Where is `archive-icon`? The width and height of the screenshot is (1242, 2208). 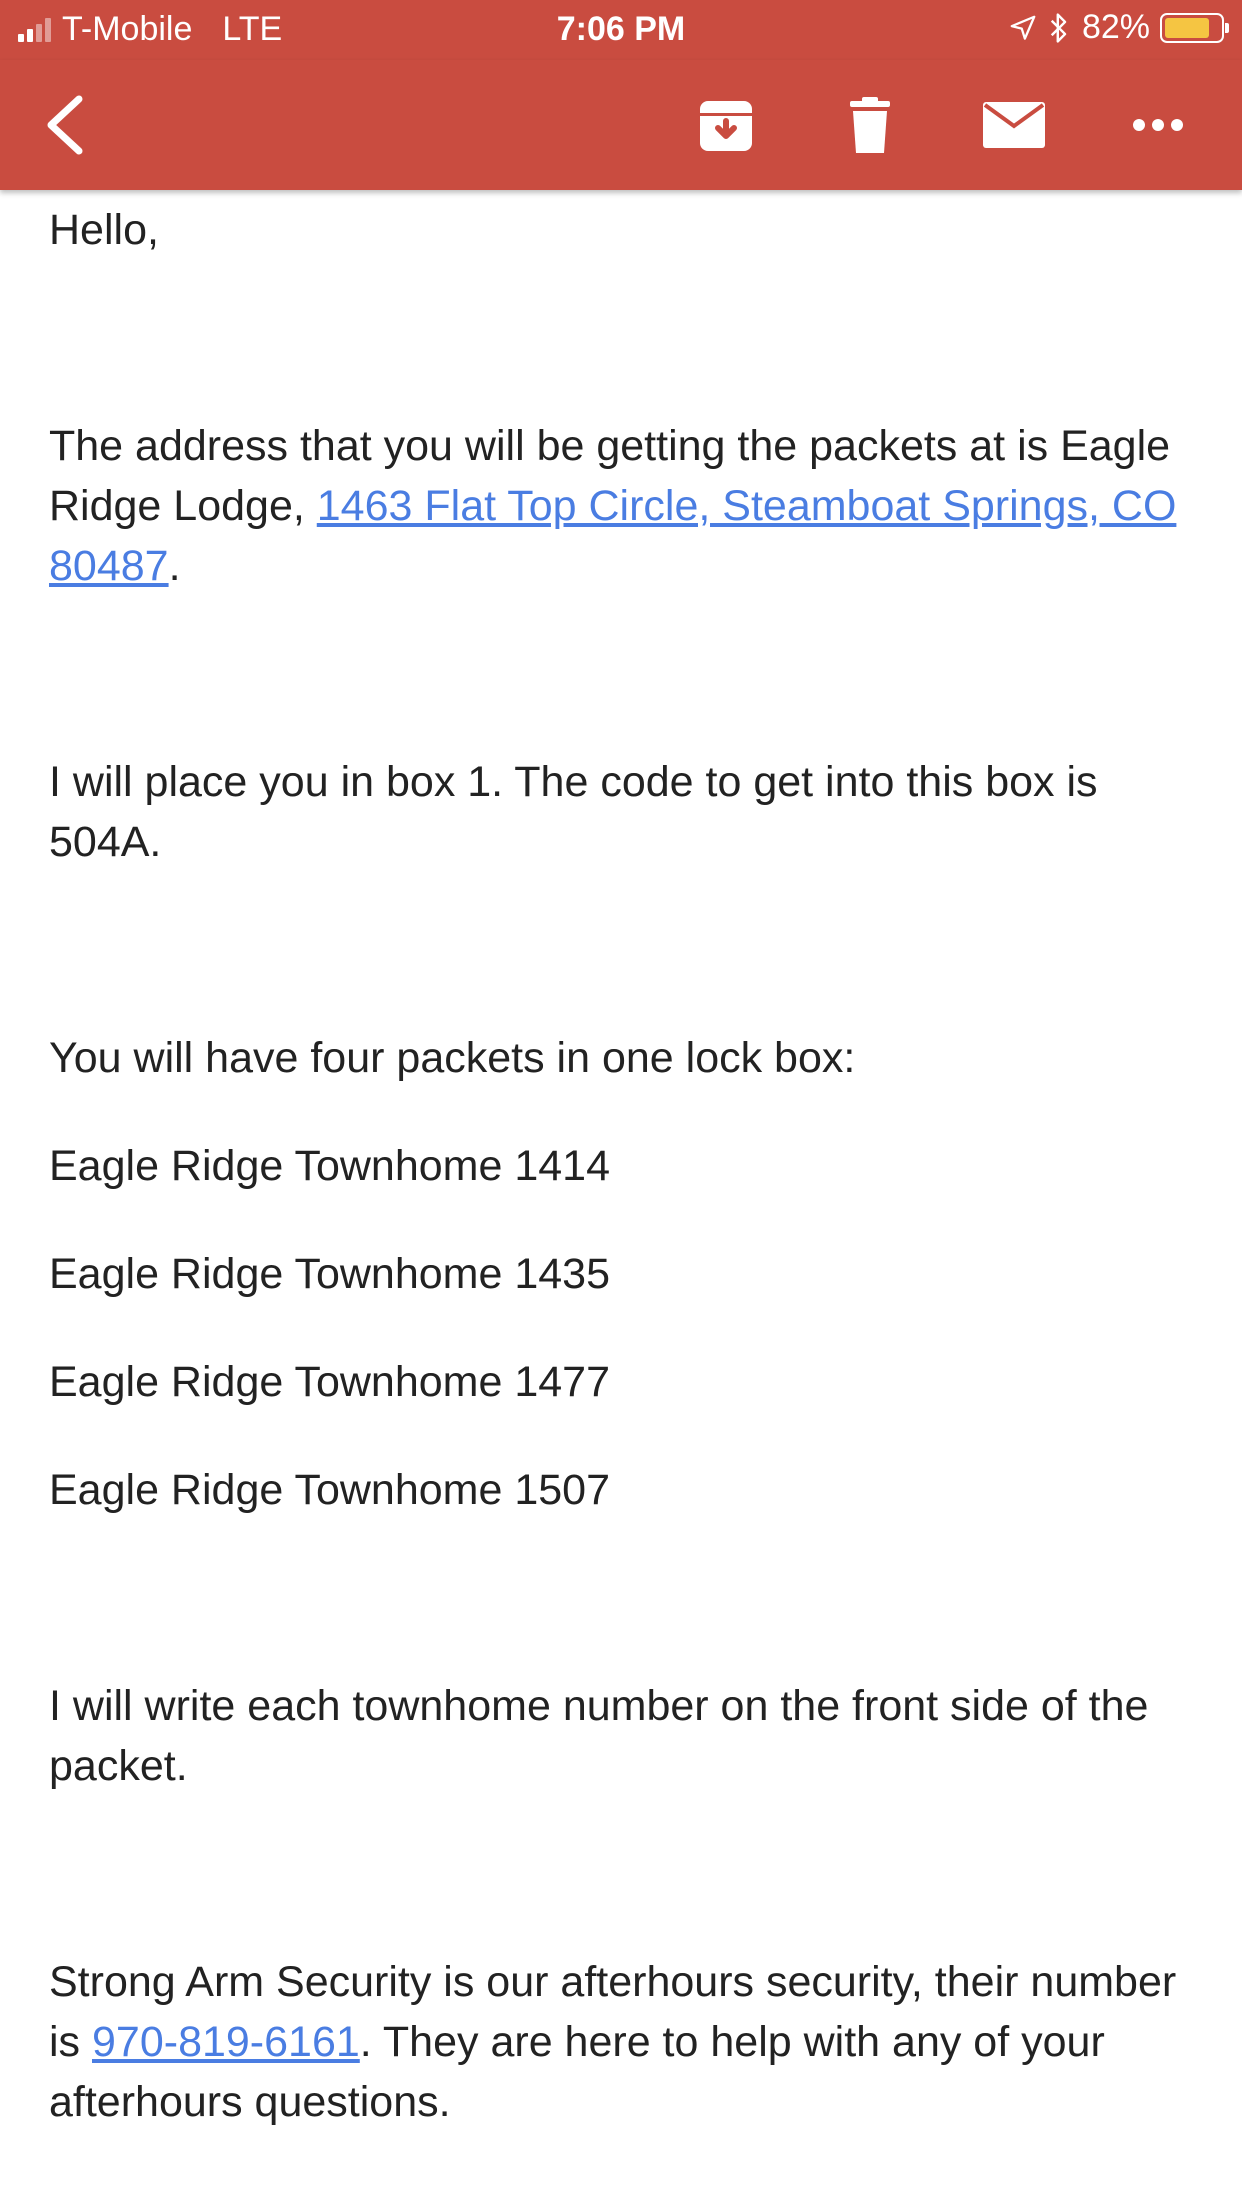
archive-icon is located at coordinates (726, 126).